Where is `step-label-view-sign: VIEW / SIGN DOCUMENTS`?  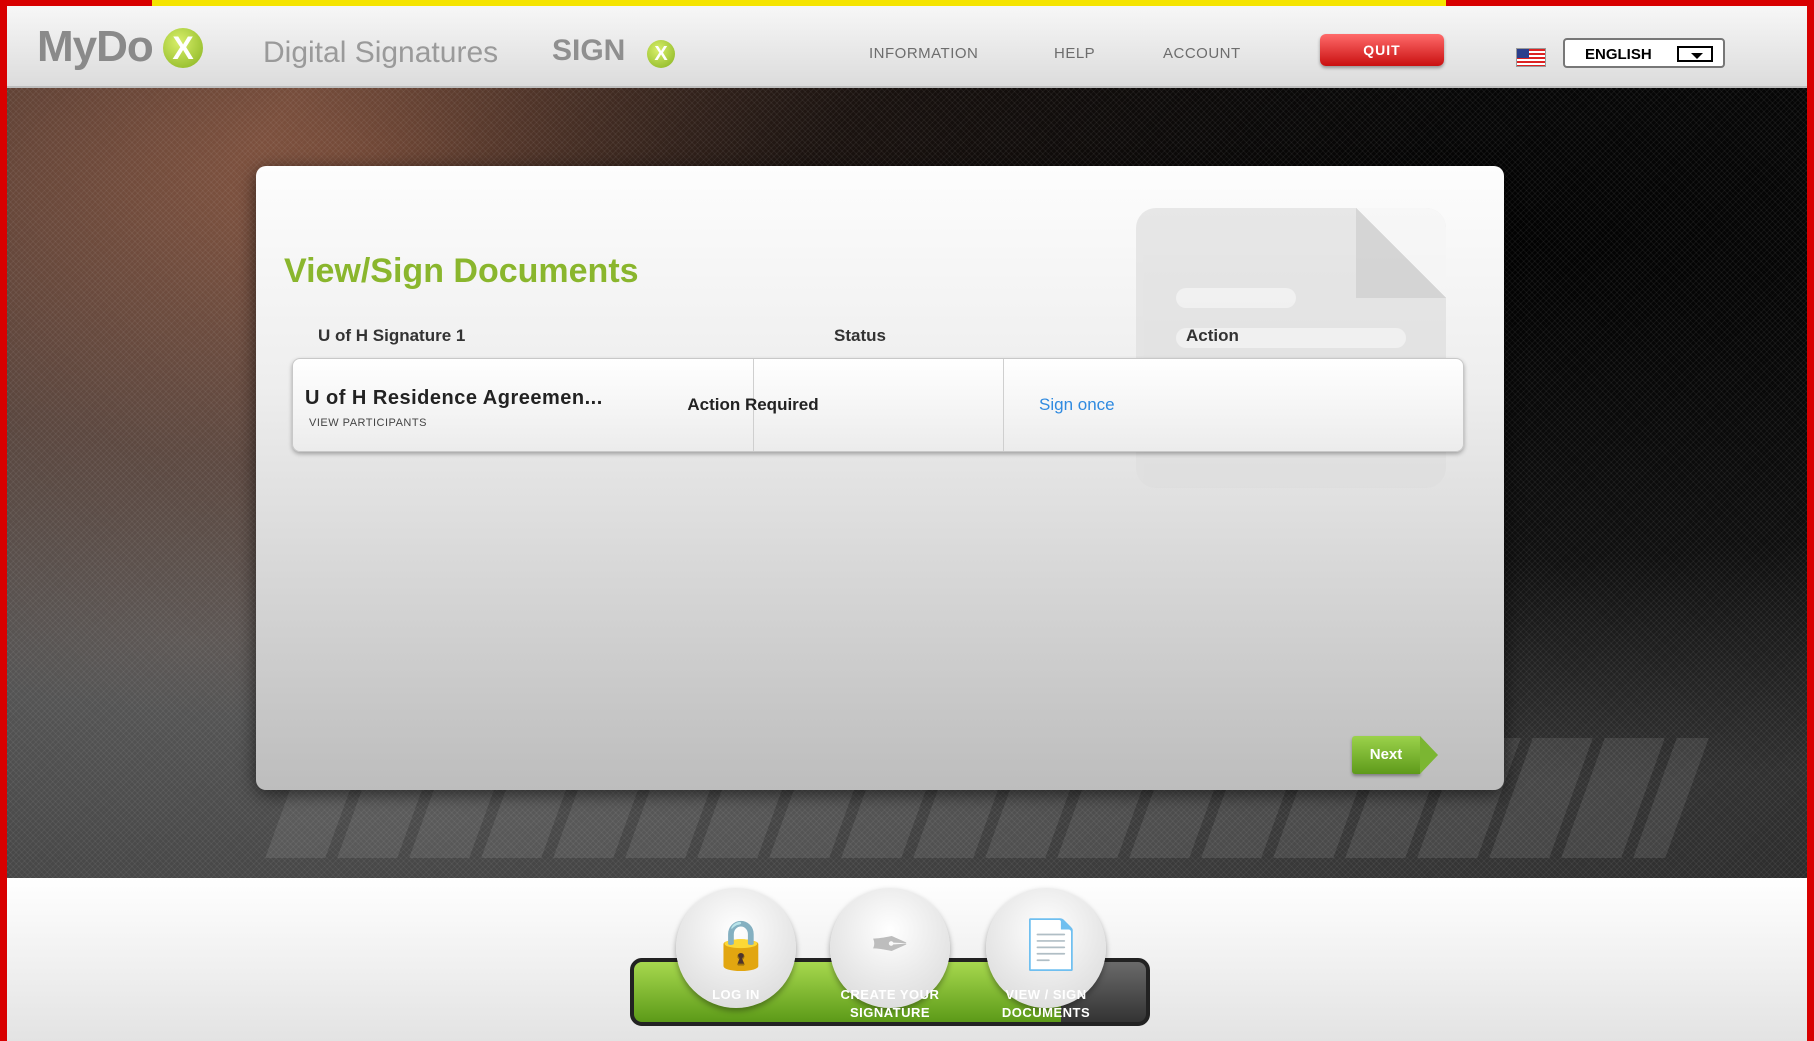 step-label-view-sign: VIEW / SIGN DOCUMENTS is located at coordinates (1046, 1003).